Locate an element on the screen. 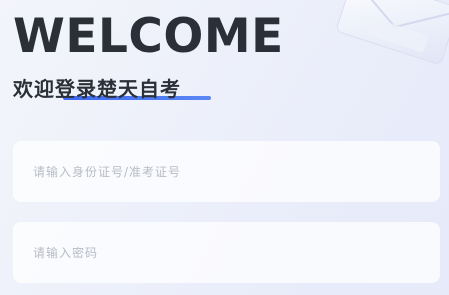 This screenshot has height=295, width=449. decorative-envelope-graphic is located at coordinates (392, 32).